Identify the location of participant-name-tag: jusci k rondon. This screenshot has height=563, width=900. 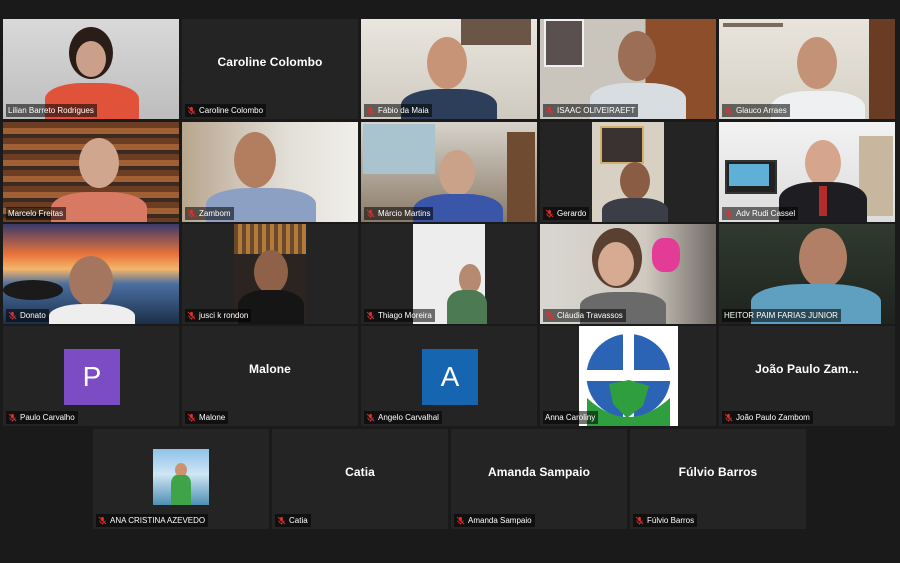
(218, 315).